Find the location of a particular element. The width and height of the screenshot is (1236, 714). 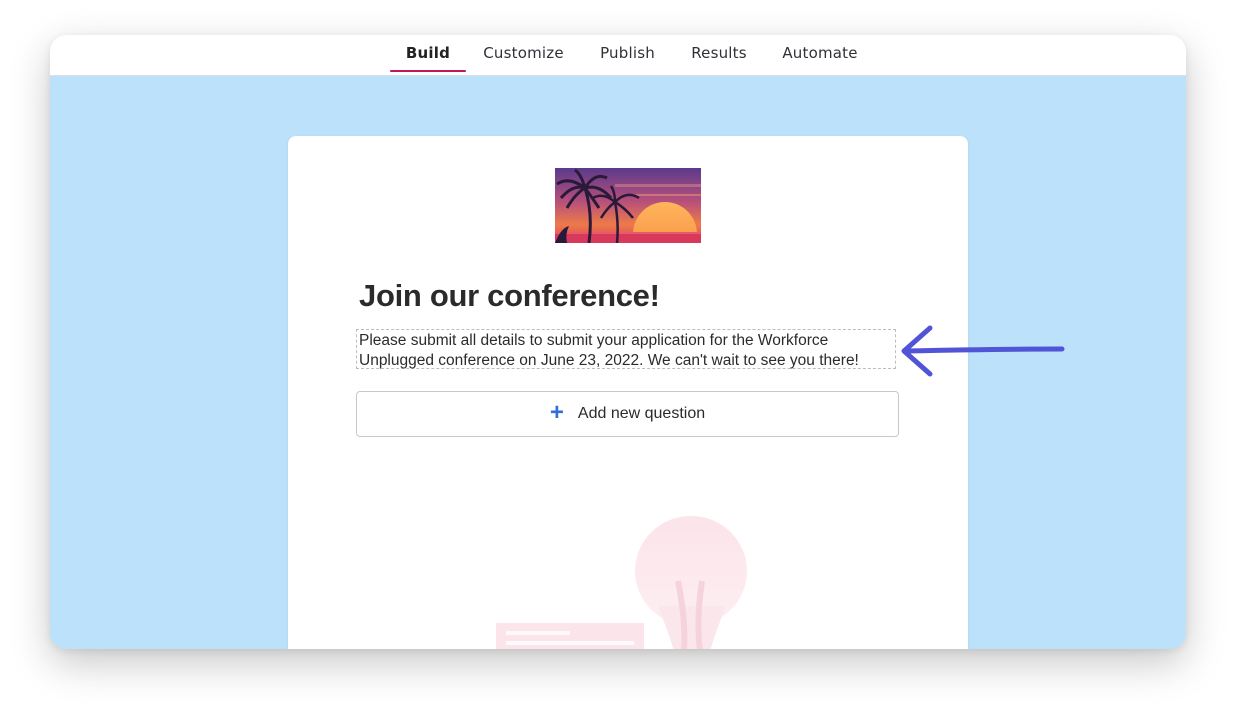

top-navigation-bar: Build Customize Publish Results Automate is located at coordinates (618, 55).